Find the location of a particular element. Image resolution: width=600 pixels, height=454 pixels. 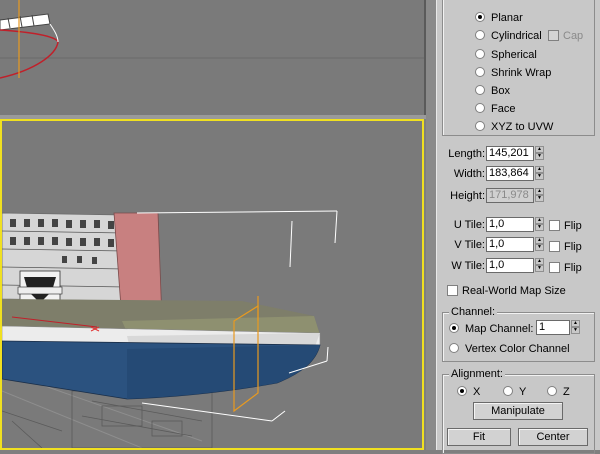

align-z-option: Z is located at coordinates (558, 392).